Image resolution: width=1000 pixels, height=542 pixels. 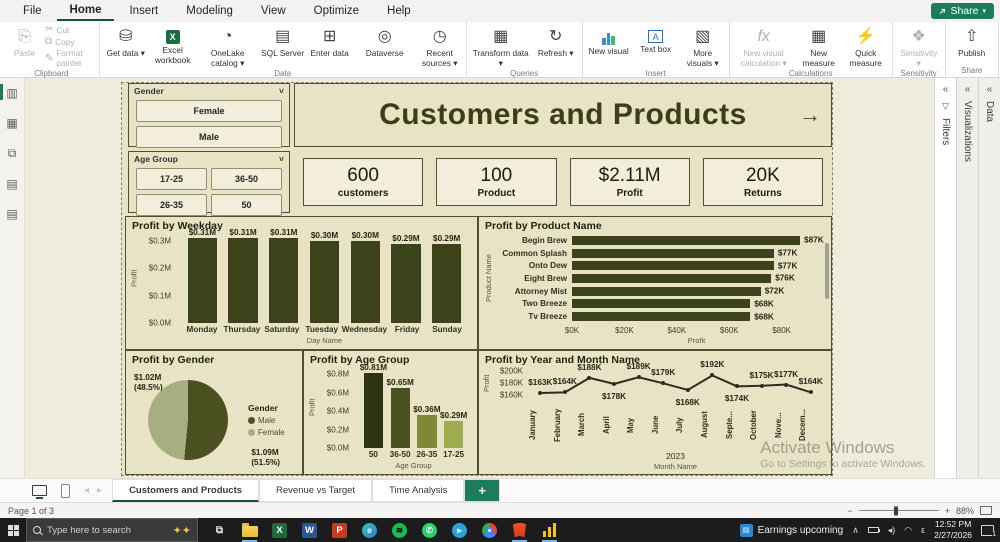 I want to click on menu-home: Home, so click(x=85, y=11).